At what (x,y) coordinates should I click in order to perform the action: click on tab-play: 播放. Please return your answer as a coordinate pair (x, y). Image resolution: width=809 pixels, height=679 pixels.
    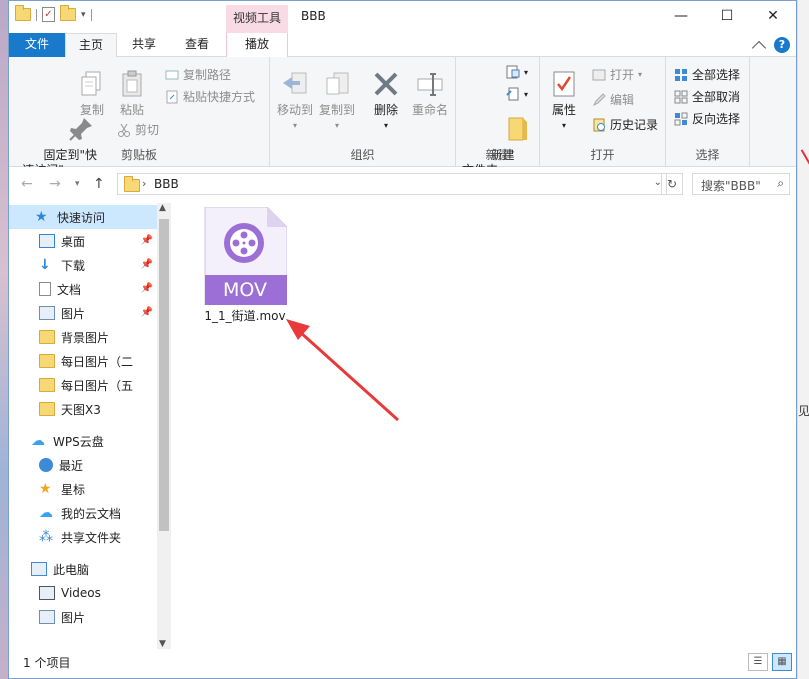
    Looking at the image, I should click on (257, 45).